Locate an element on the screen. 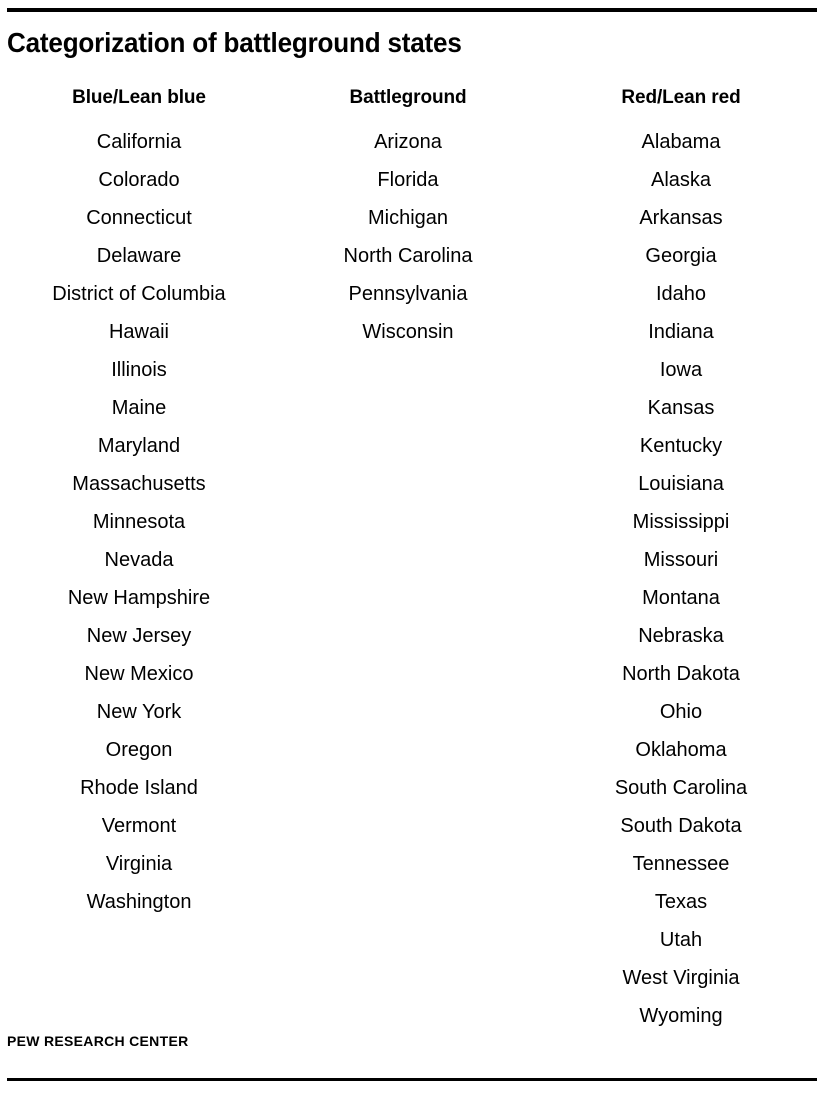 The image size is (824, 1096). column-header-red-lean-red: Red/Lean red is located at coordinates (681, 97).